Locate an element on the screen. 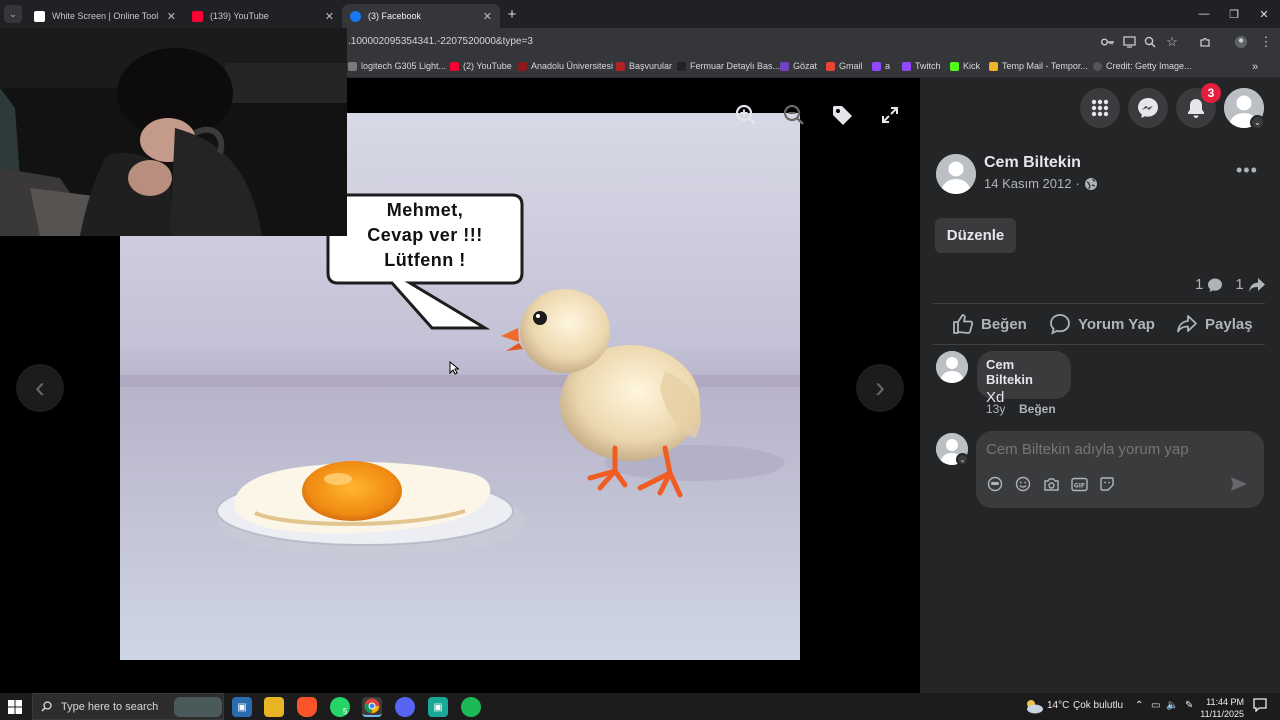 This screenshot has width=1280, height=720. previous-photo-button: ‹ is located at coordinates (40, 388).